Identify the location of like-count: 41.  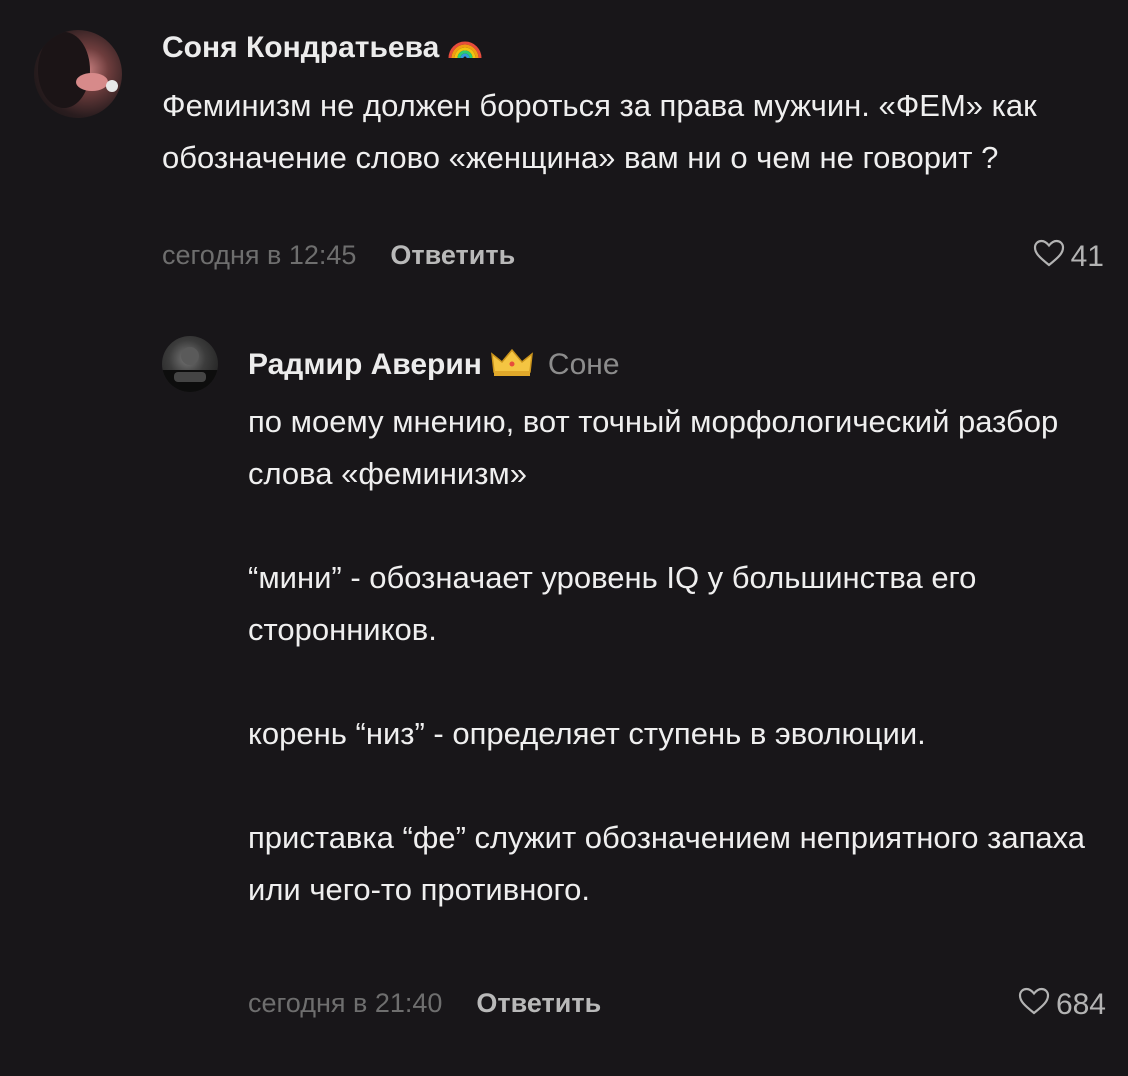
(1087, 256).